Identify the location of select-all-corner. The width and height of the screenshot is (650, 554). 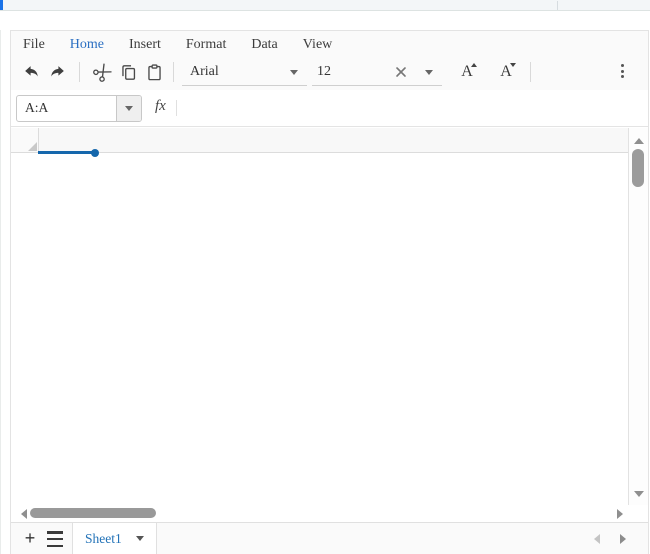
(25, 140).